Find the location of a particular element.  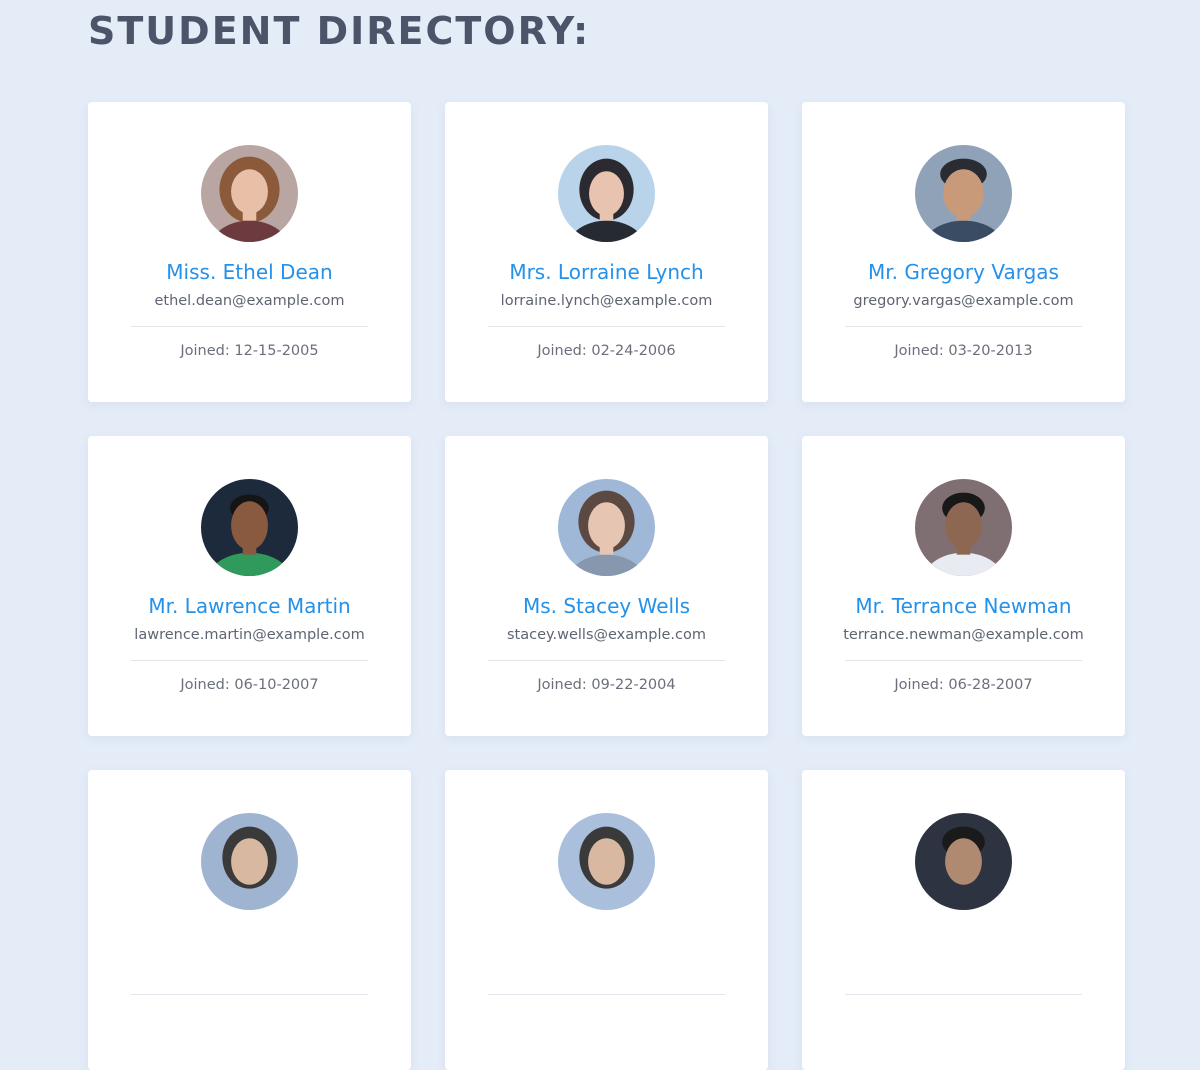

student-name: Mr. Terrance Newman is located at coordinates (963, 606).